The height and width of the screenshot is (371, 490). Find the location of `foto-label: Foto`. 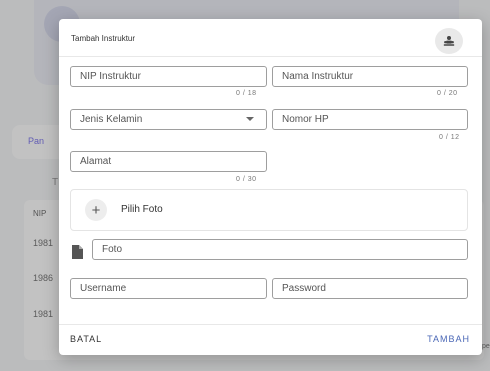

foto-label: Foto is located at coordinates (112, 249).